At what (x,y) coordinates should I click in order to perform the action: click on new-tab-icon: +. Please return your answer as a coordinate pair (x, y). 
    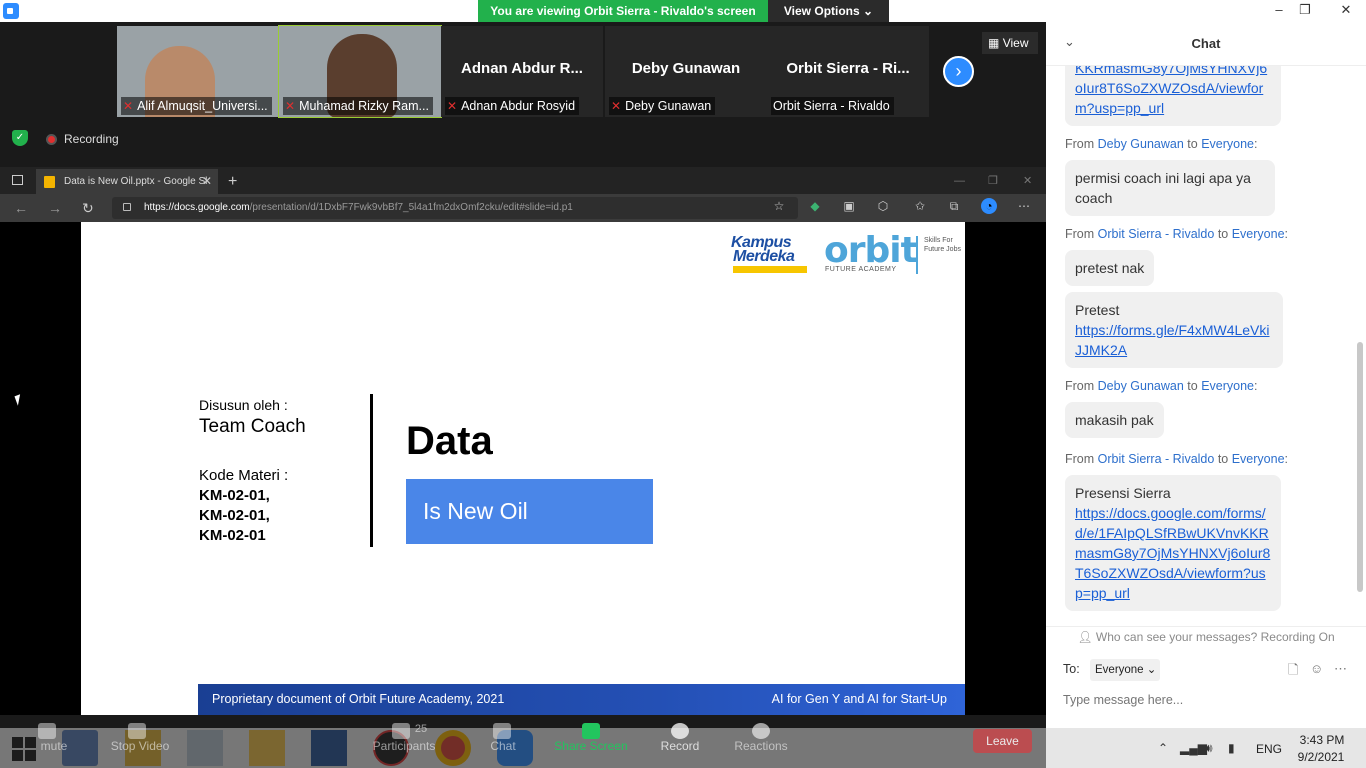
    Looking at the image, I should click on (232, 181).